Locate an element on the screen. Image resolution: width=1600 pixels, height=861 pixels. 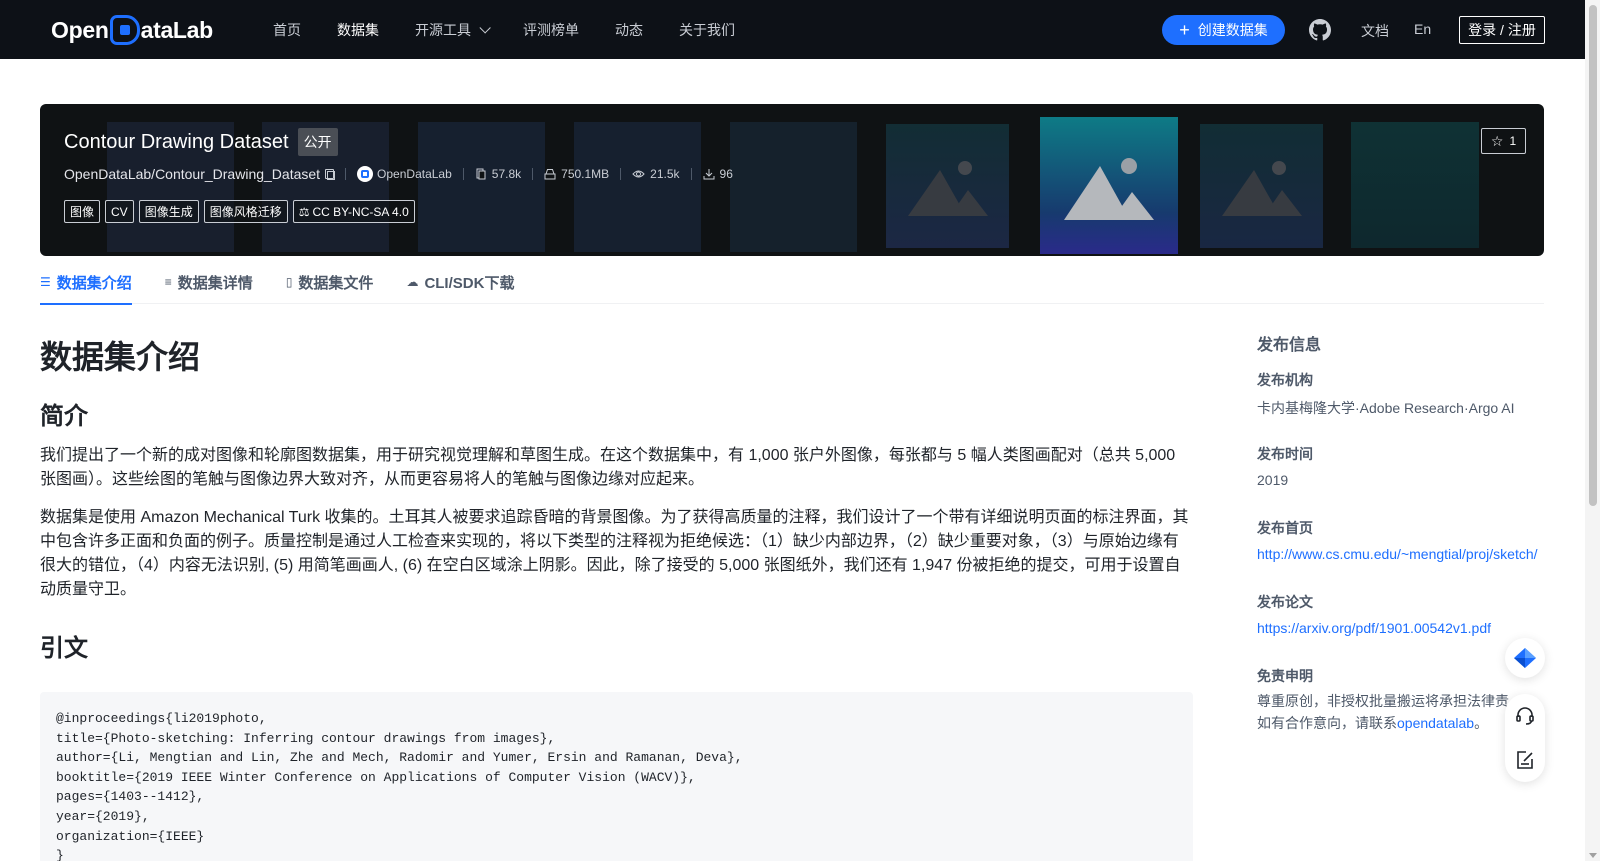
views-stat: 21.5k is located at coordinates (656, 174).